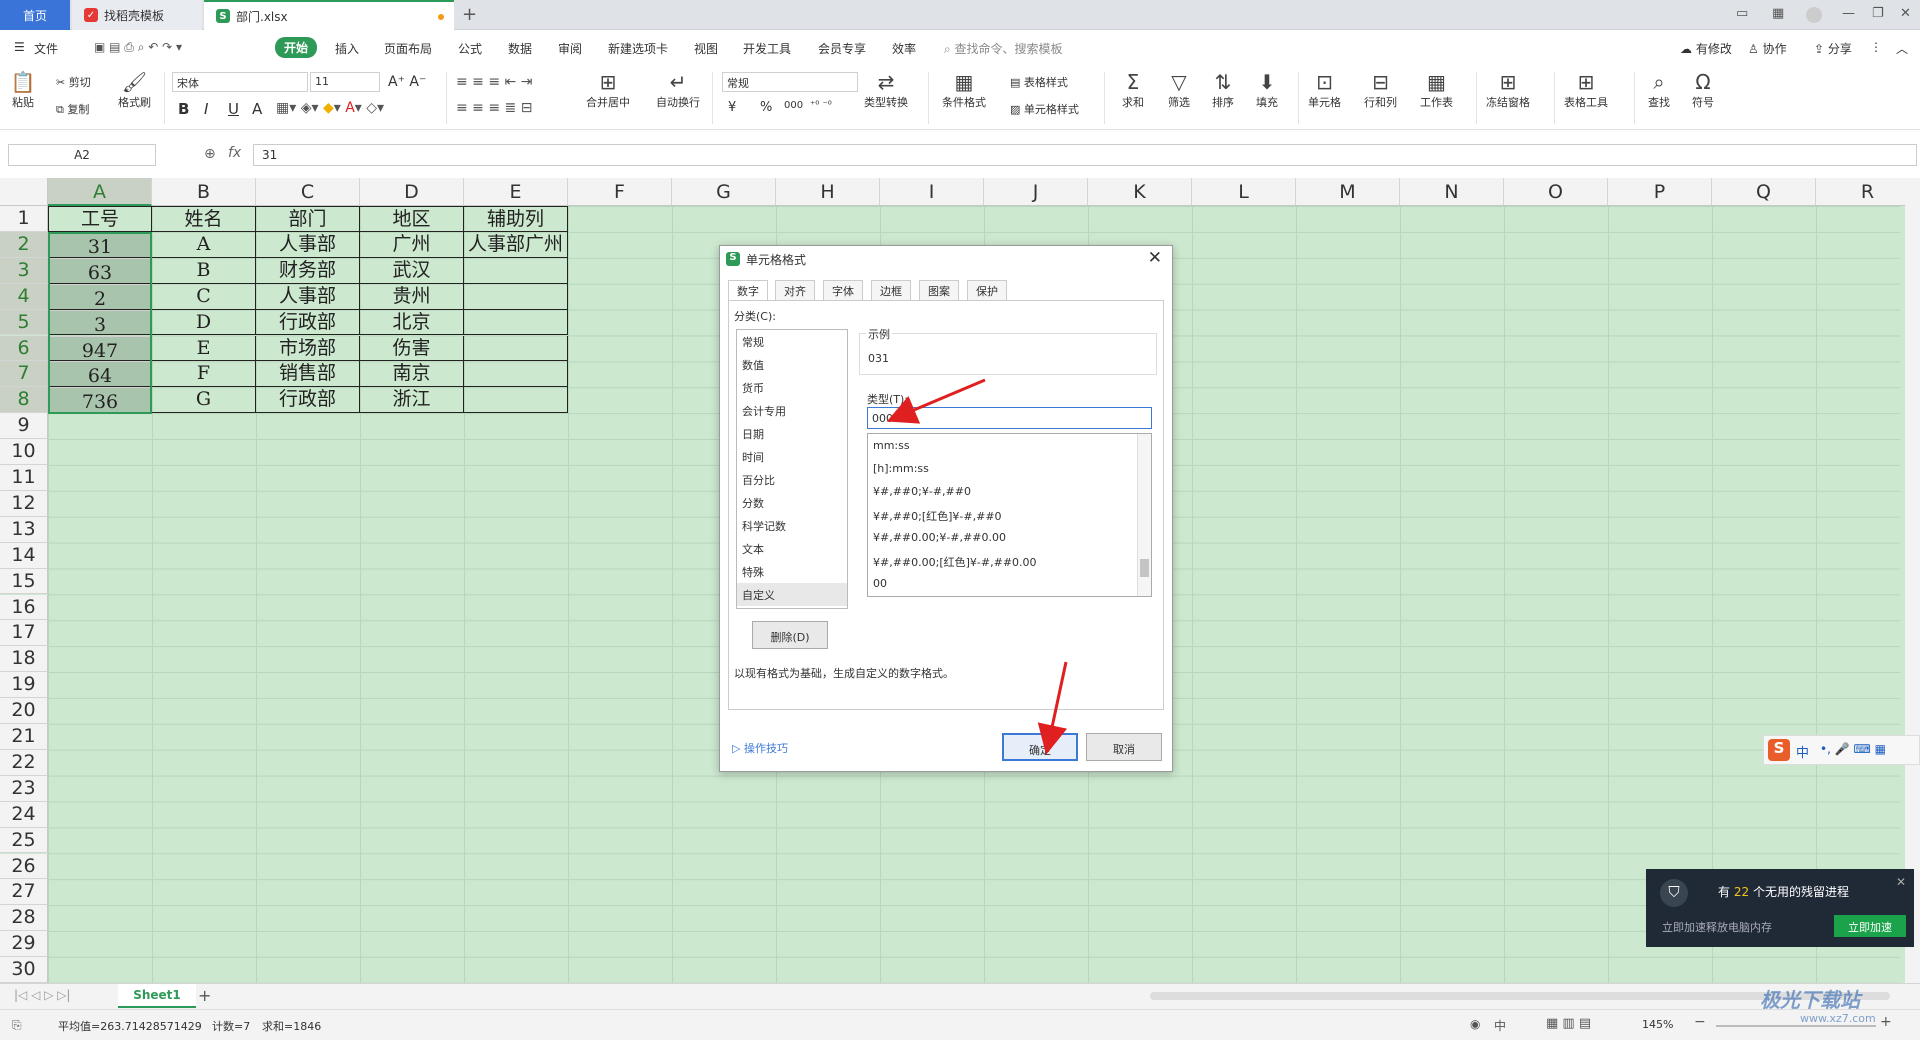 The image size is (1920, 1040). I want to click on category-item: 会计专用, so click(792, 410).